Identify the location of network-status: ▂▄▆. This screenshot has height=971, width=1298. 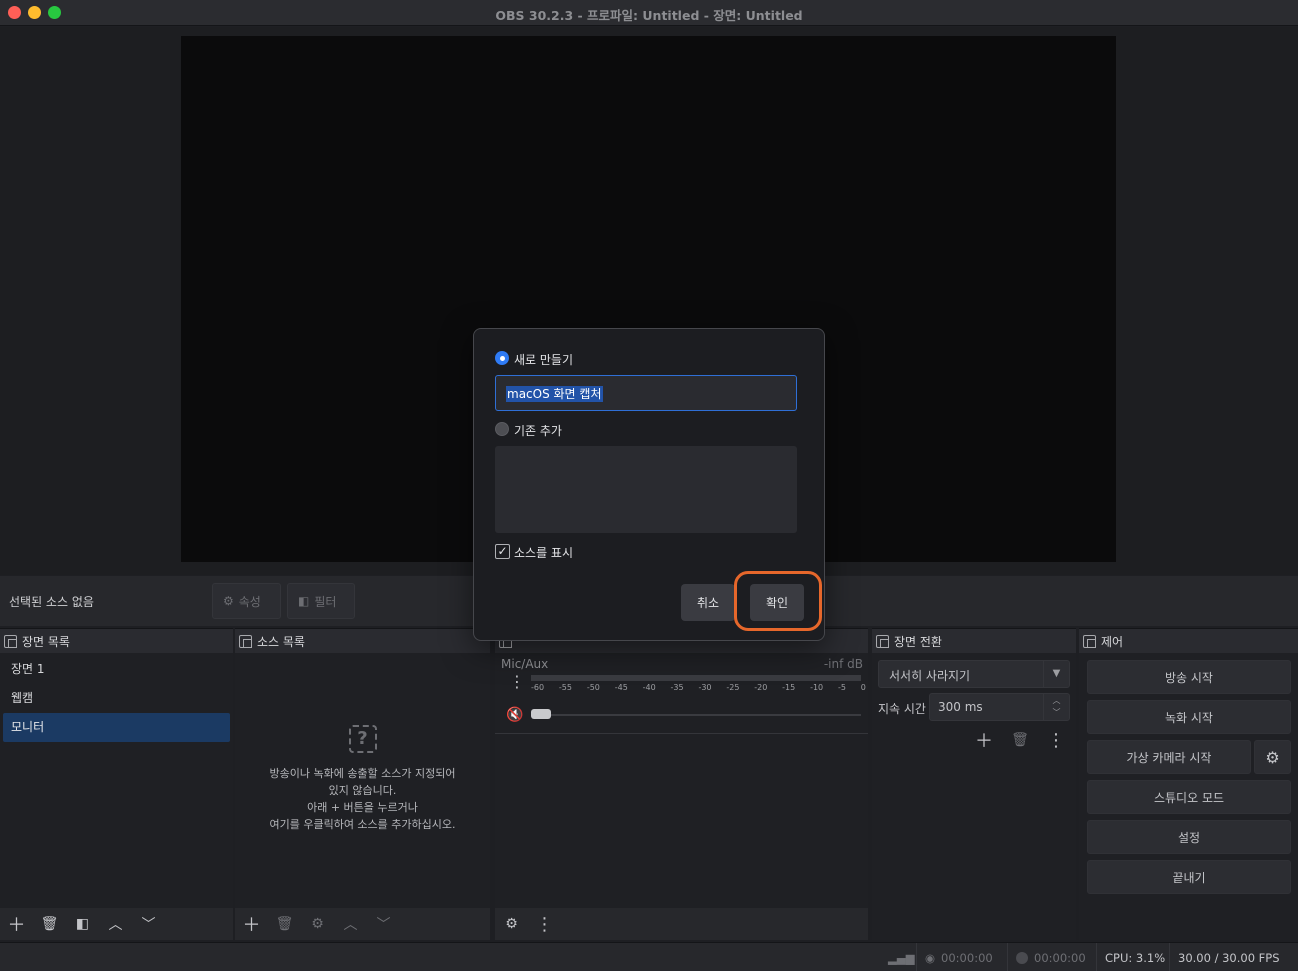
(898, 957).